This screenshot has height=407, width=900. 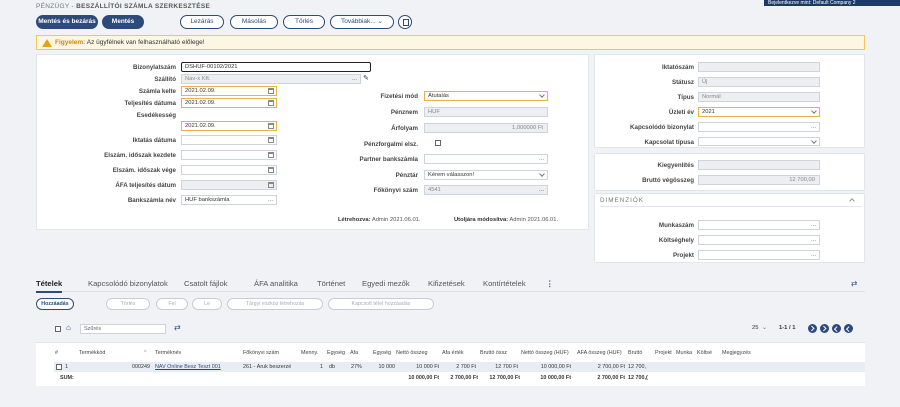 I want to click on due-date-input: 2021.02.09., so click(x=229, y=126).